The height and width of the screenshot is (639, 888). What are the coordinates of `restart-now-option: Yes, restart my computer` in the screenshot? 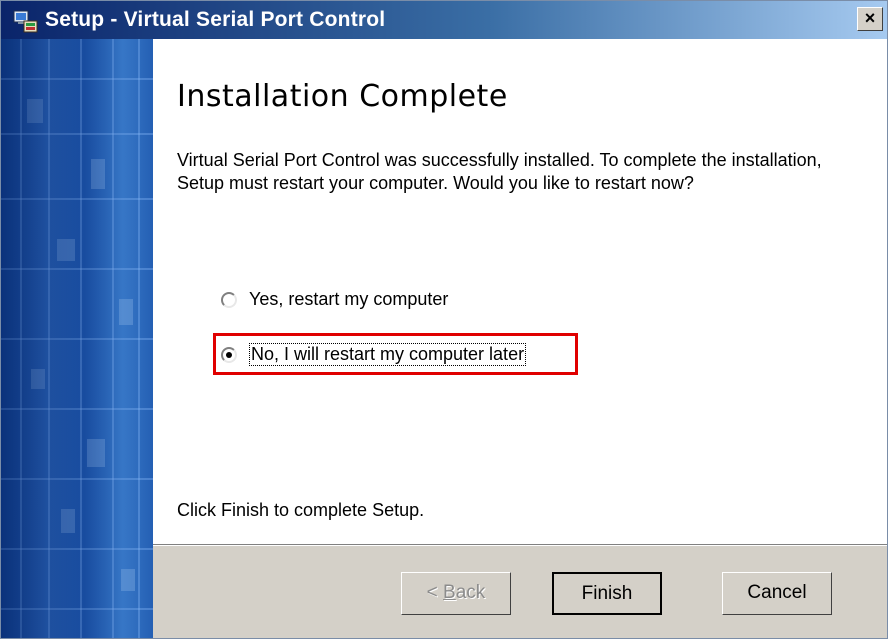 It's located at (334, 299).